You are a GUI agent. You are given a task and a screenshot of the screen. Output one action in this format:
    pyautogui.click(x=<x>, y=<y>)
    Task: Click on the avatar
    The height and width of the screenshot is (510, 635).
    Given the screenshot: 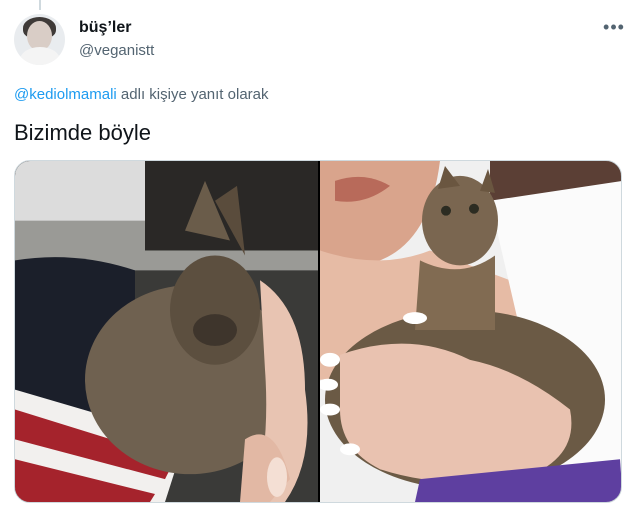 What is the action you would take?
    pyautogui.click(x=39, y=39)
    